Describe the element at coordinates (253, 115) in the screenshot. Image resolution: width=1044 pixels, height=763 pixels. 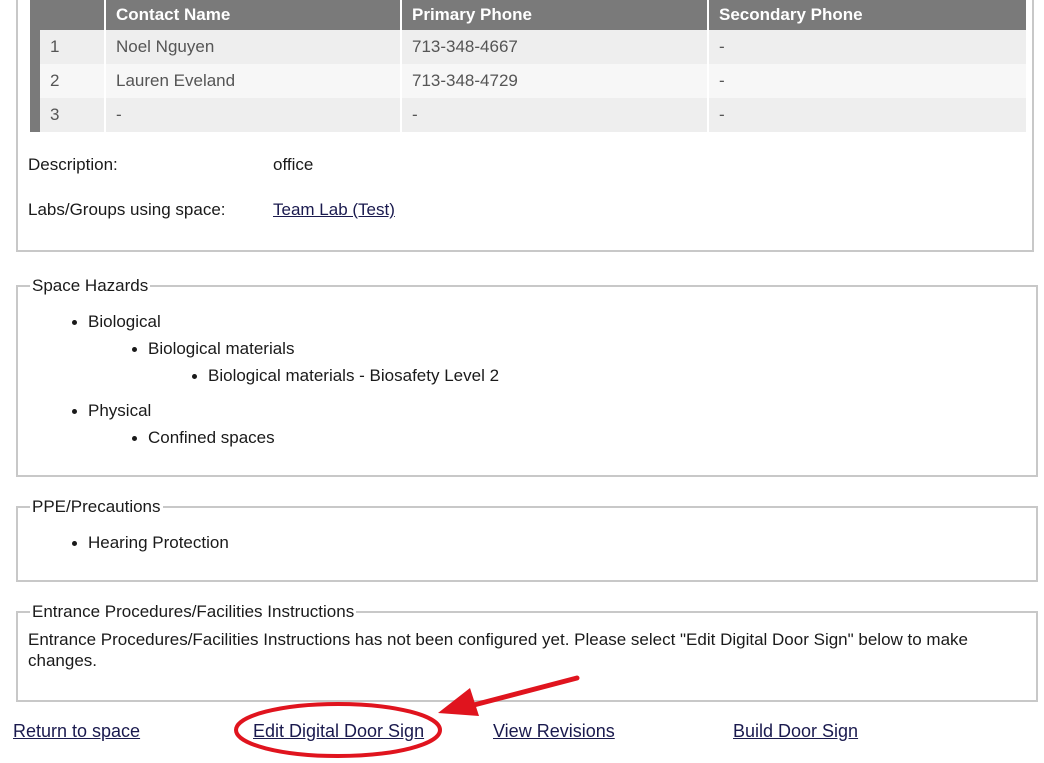
I see `contact-name-cell: -` at that location.